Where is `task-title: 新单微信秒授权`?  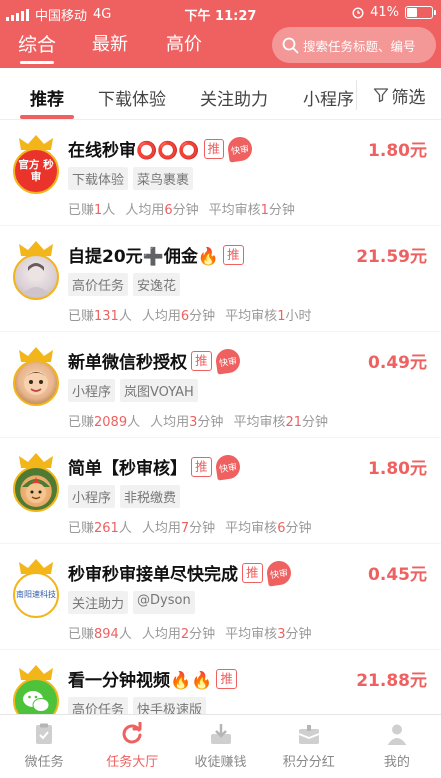 task-title: 新单微信秒授权 is located at coordinates (127, 363).